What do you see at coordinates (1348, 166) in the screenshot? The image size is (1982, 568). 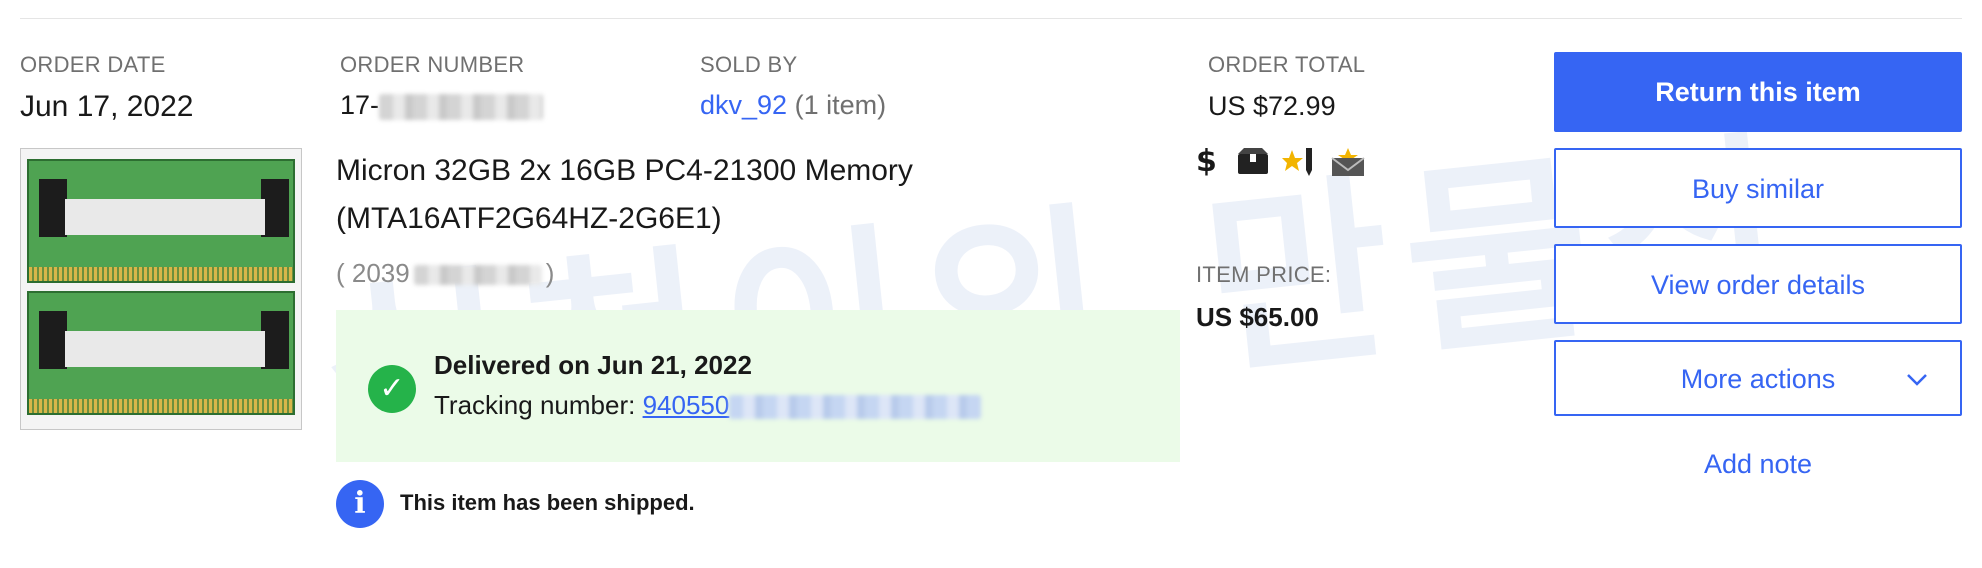 I see `mail-icon` at bounding box center [1348, 166].